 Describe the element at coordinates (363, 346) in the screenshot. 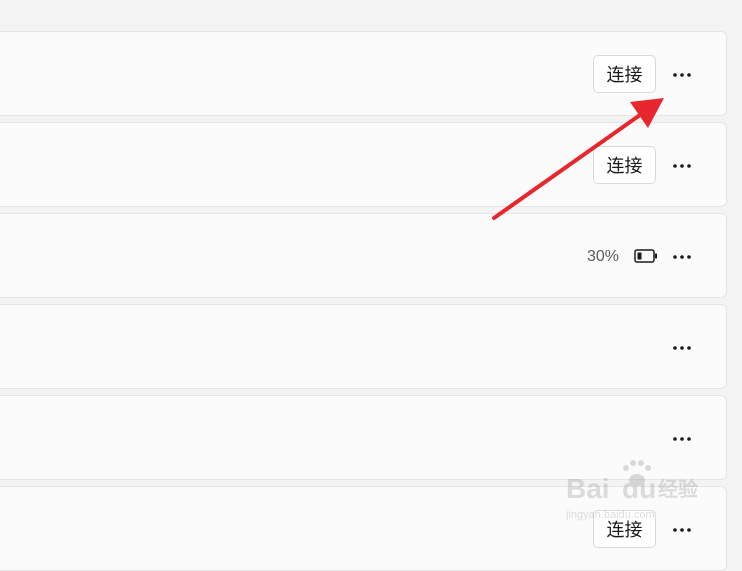

I see `device-card` at that location.